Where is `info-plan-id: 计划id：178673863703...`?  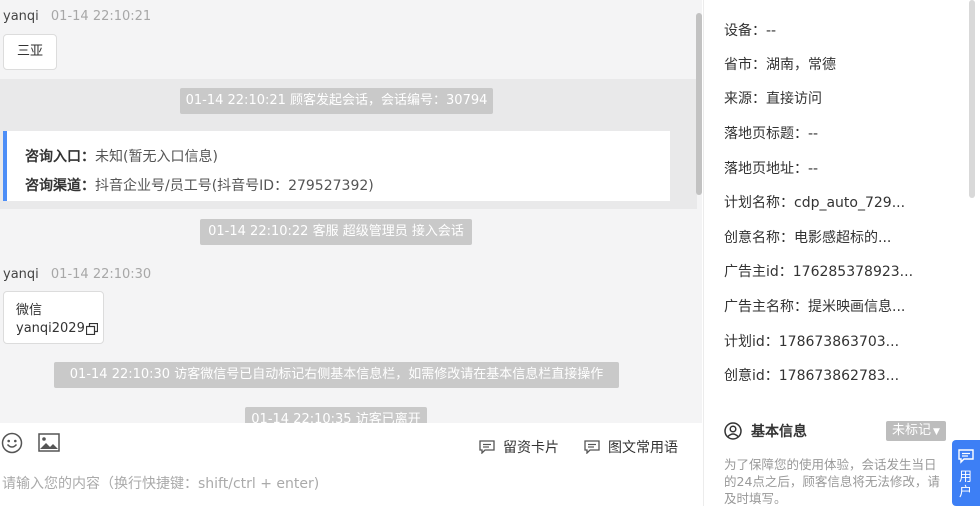 info-plan-id: 计划id：178673863703... is located at coordinates (812, 342).